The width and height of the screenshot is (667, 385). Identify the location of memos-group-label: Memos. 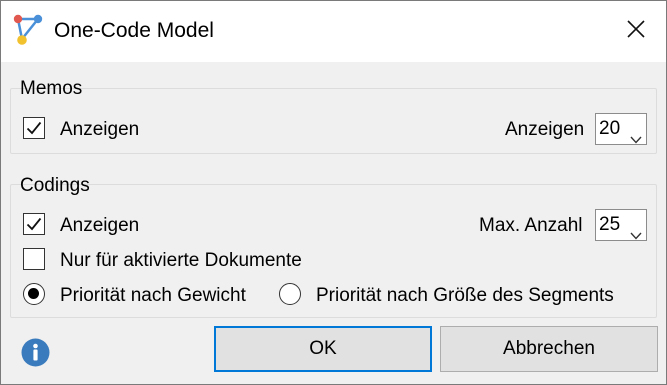
(51, 88).